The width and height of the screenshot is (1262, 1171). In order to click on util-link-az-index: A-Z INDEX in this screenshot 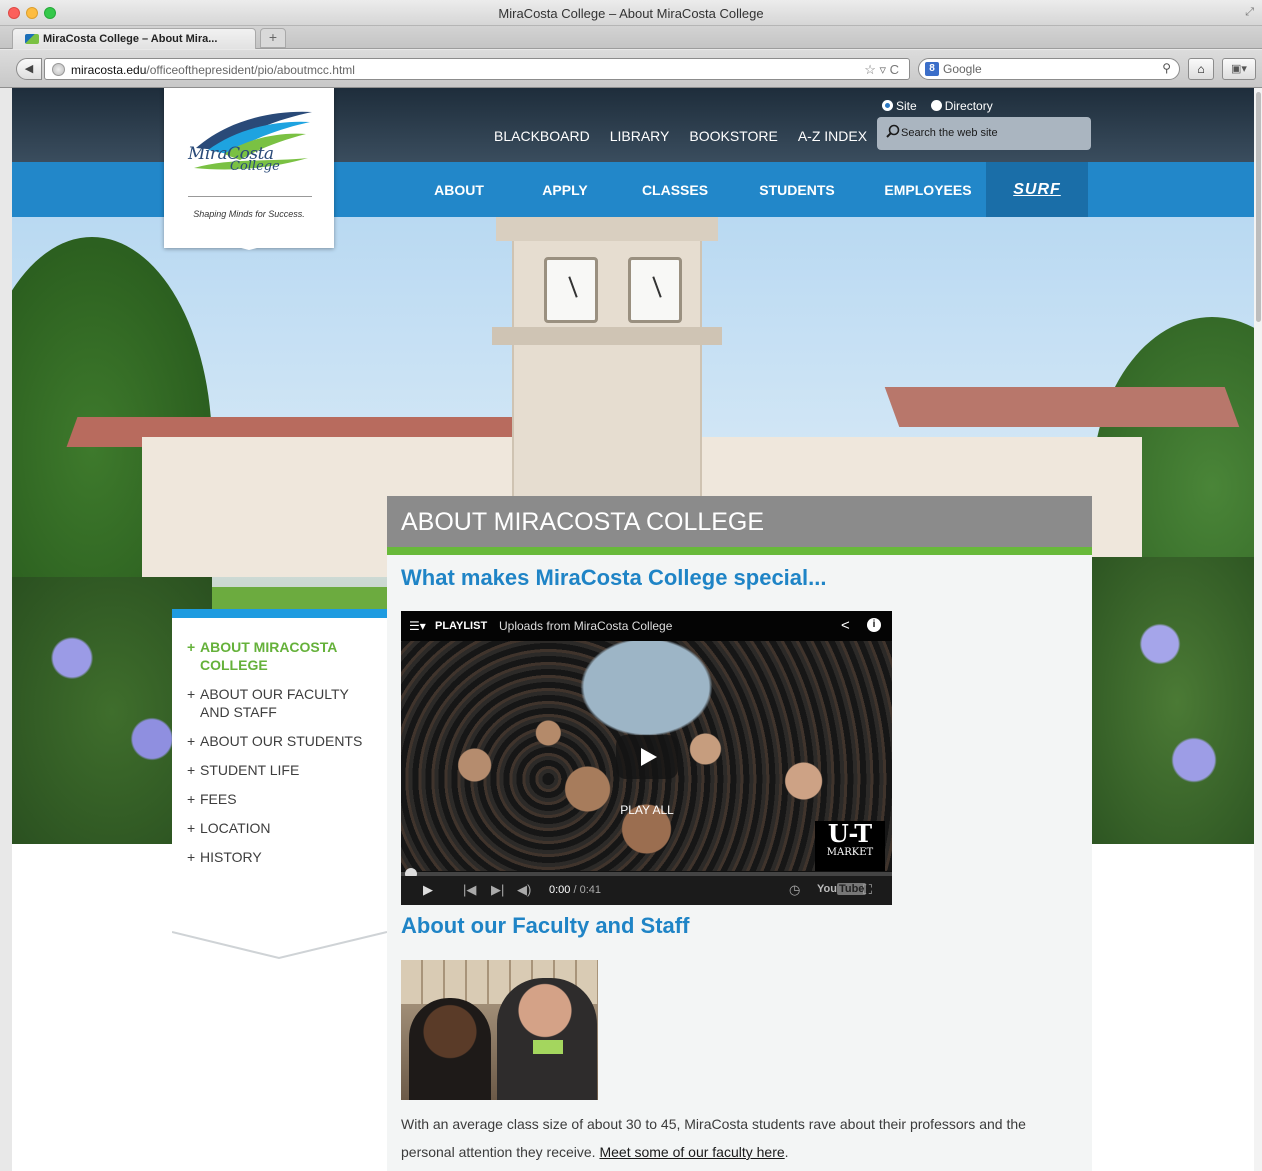, I will do `click(832, 136)`.